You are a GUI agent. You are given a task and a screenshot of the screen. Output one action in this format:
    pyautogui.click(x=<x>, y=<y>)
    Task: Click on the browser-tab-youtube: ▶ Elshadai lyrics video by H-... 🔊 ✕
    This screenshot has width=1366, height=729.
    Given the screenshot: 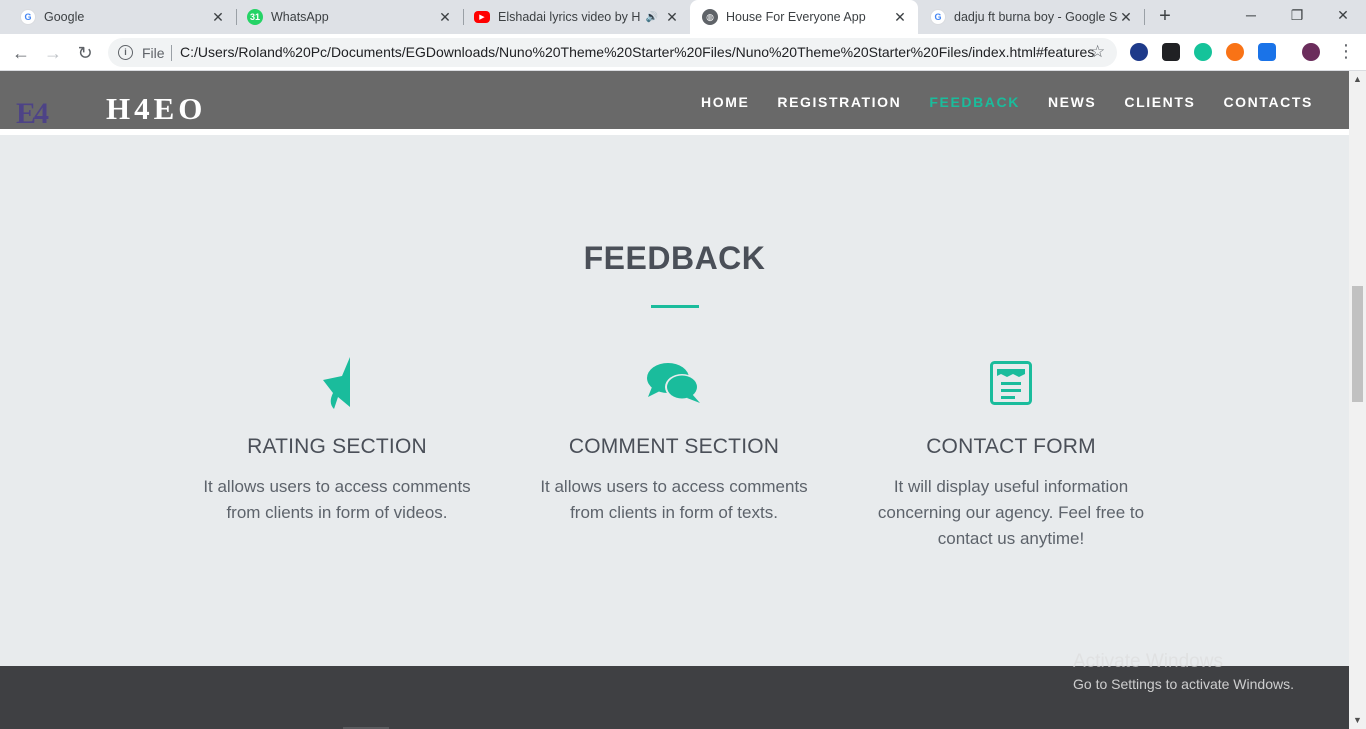 What is the action you would take?
    pyautogui.click(x=577, y=17)
    